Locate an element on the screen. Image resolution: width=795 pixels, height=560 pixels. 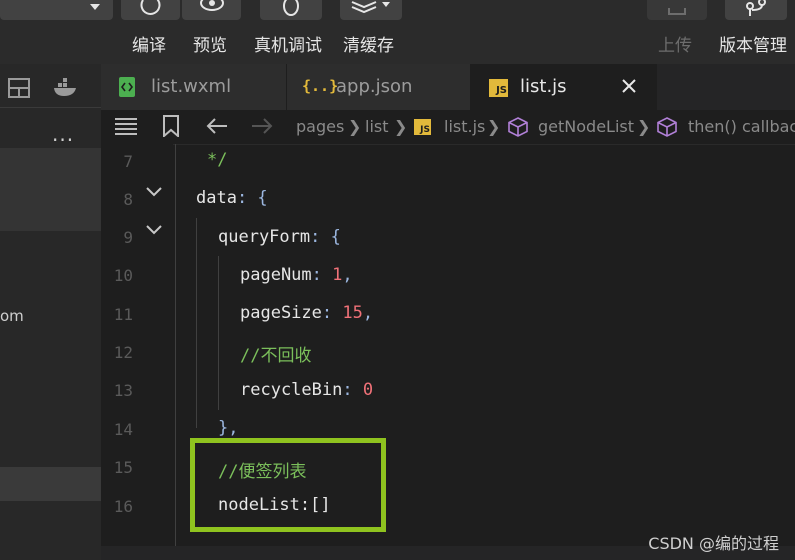
code-token: 1 is located at coordinates (337, 275).